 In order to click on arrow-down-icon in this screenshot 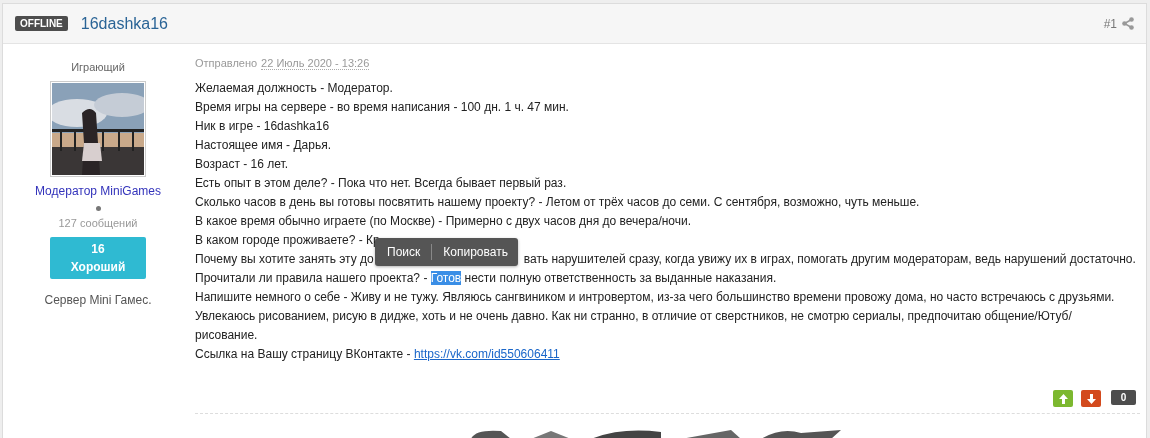, I will do `click(1091, 398)`.